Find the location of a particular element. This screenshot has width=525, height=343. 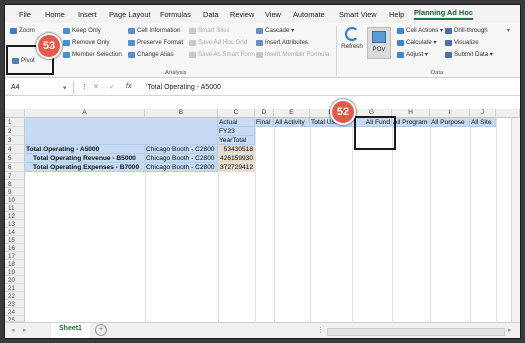

scroll-right-icon: ▸ is located at coordinates (25, 330).